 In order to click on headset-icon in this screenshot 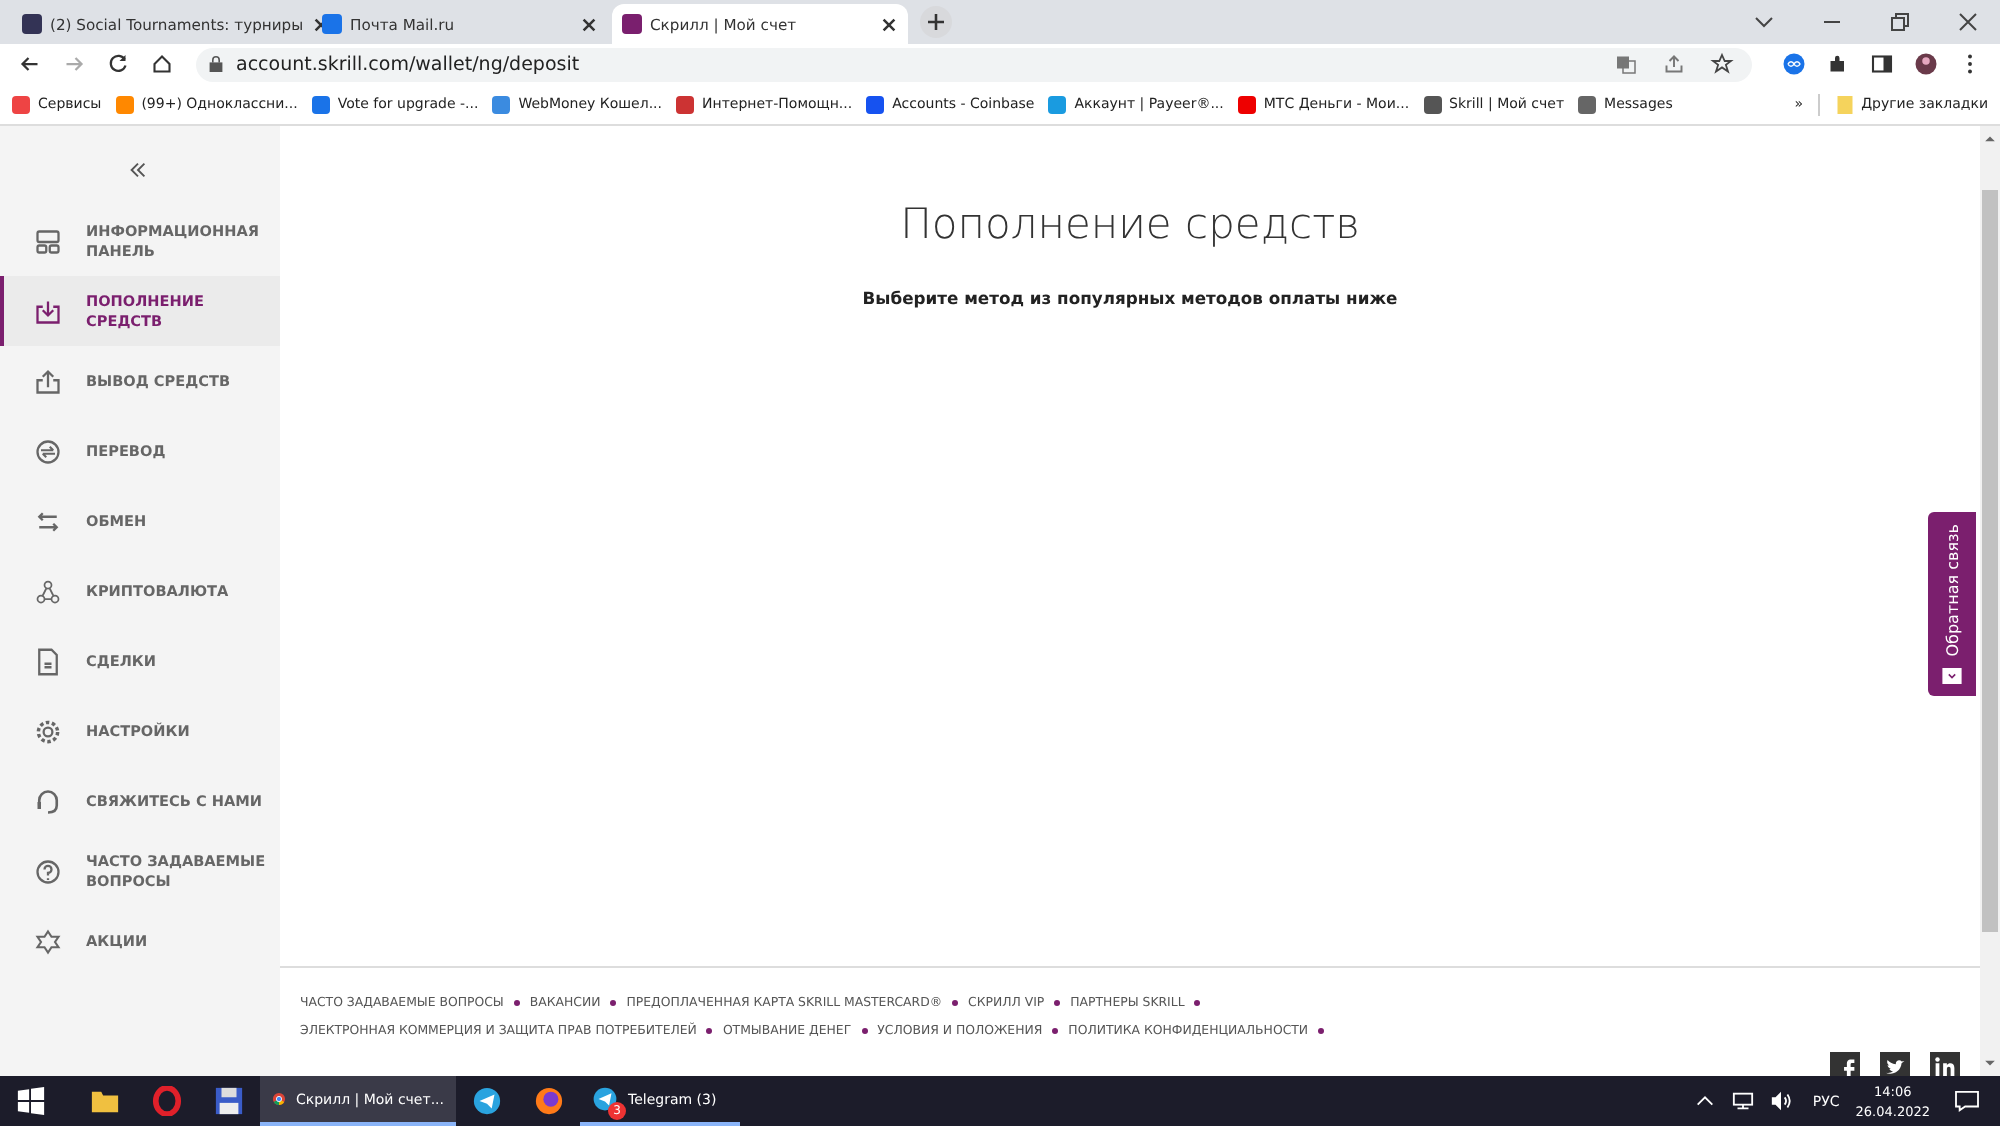, I will do `click(48, 801)`.